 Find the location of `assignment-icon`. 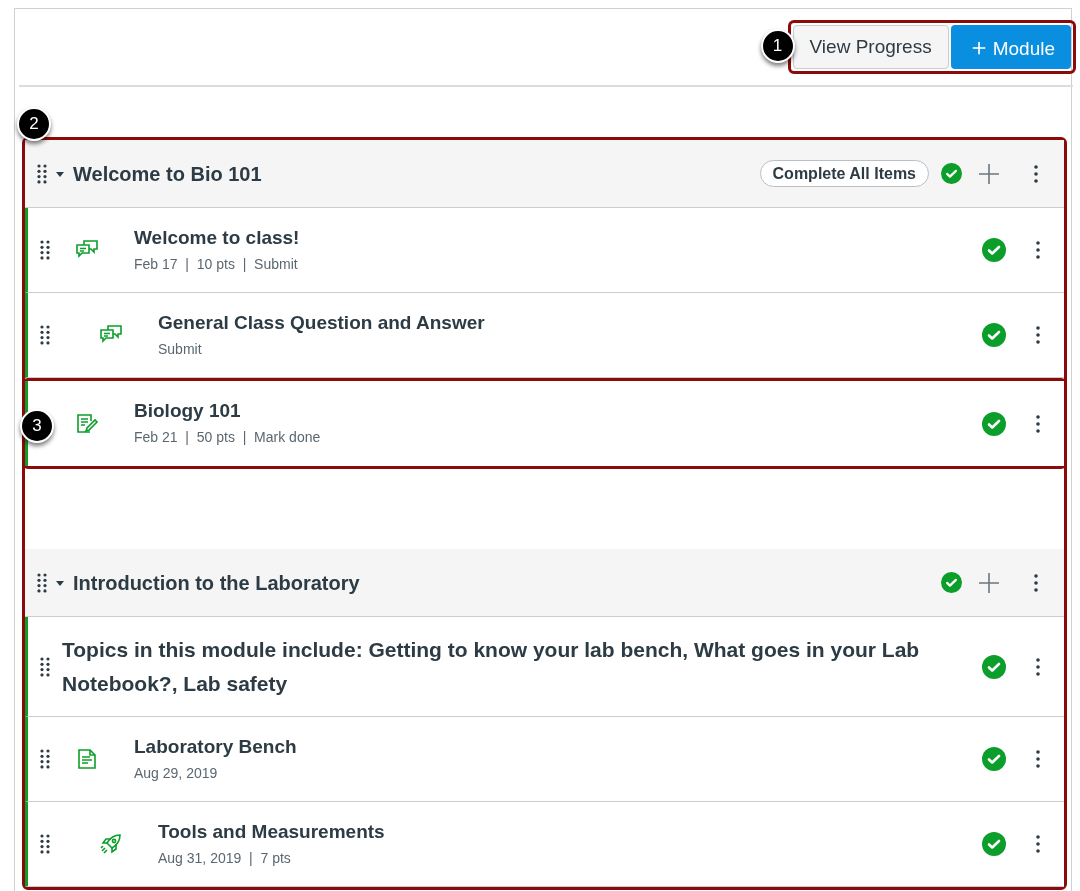

assignment-icon is located at coordinates (87, 423).